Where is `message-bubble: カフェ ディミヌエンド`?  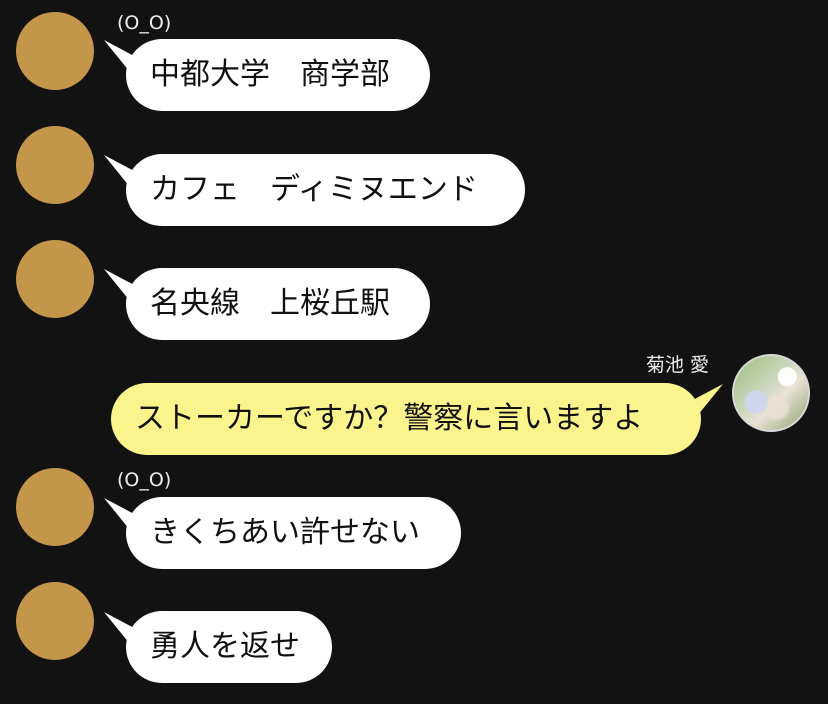
message-bubble: カフェ ディミヌエンド is located at coordinates (325, 190).